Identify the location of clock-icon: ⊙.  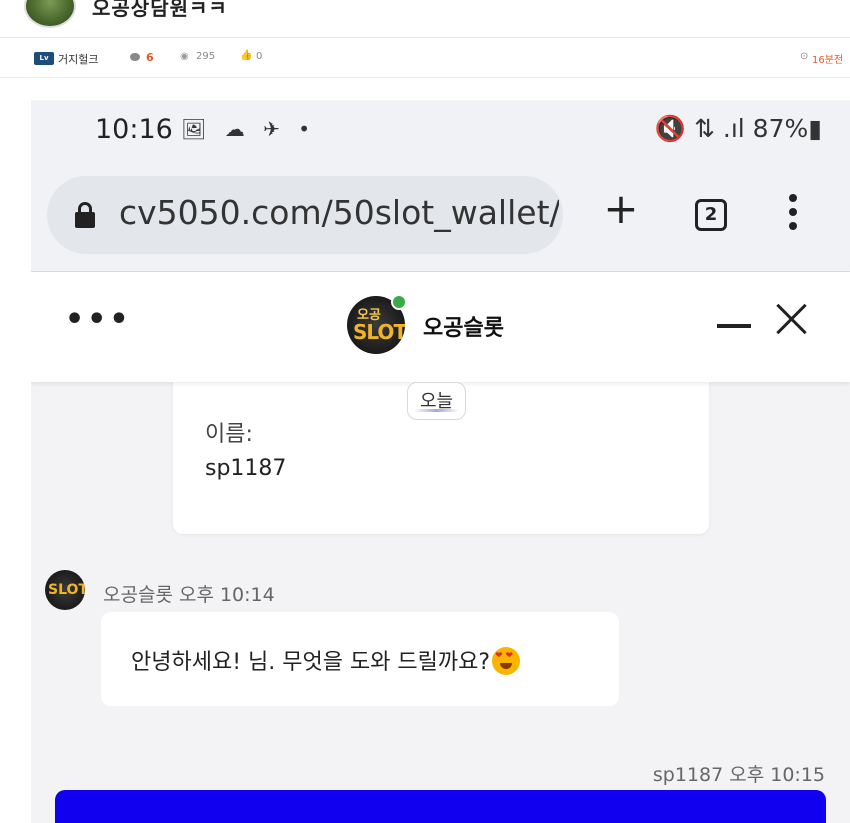
(804, 56).